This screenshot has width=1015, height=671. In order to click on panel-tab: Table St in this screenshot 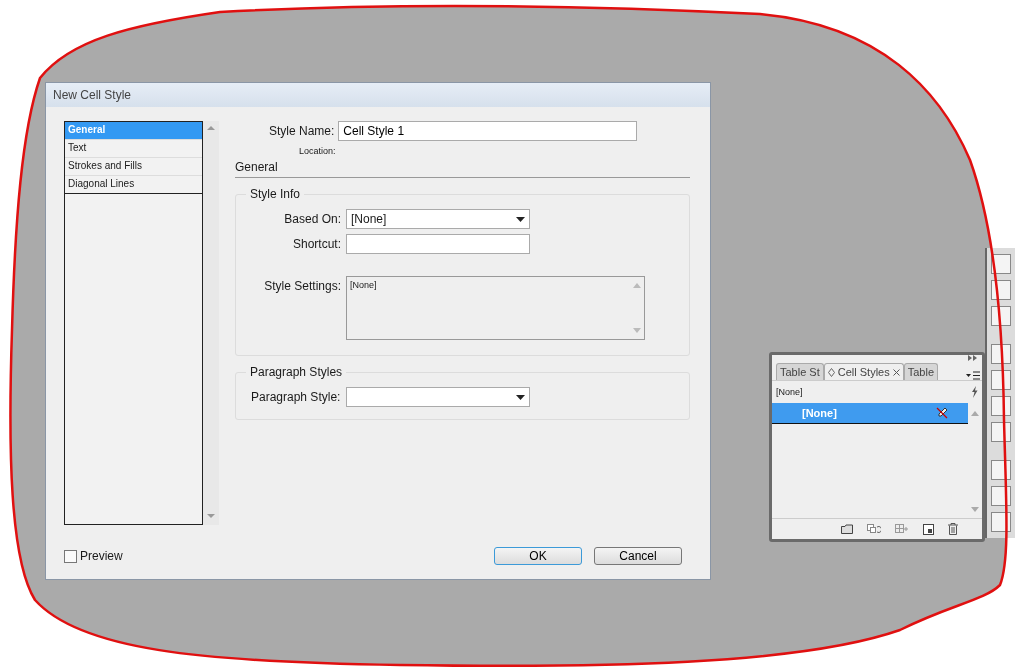, I will do `click(800, 371)`.